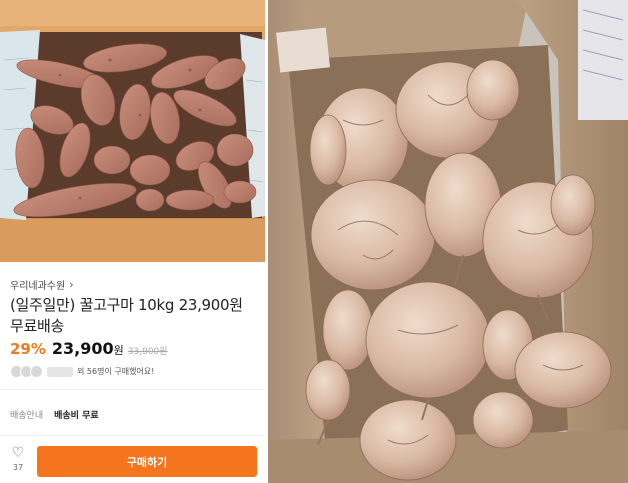 The width and height of the screenshot is (628, 483). I want to click on avatar, so click(36, 371).